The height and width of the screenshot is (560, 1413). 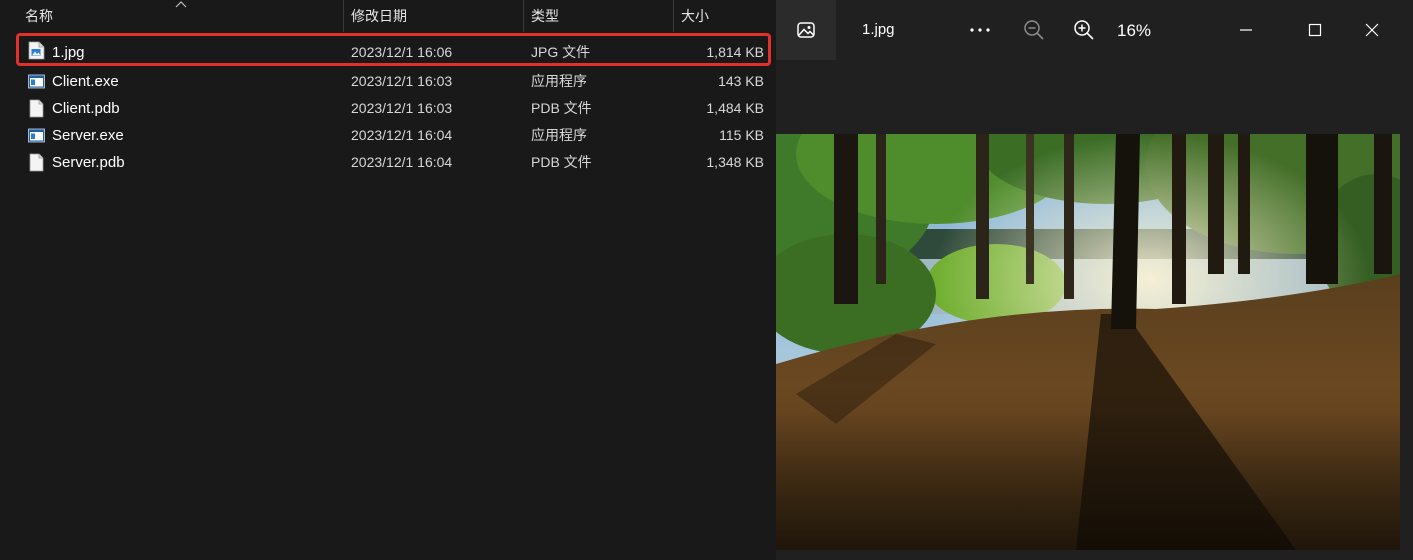 I want to click on file-row-1-jpg: 1.jpg 2023/12/1 16:06 JPG 文件 1,814 KB, so click(x=393, y=49).